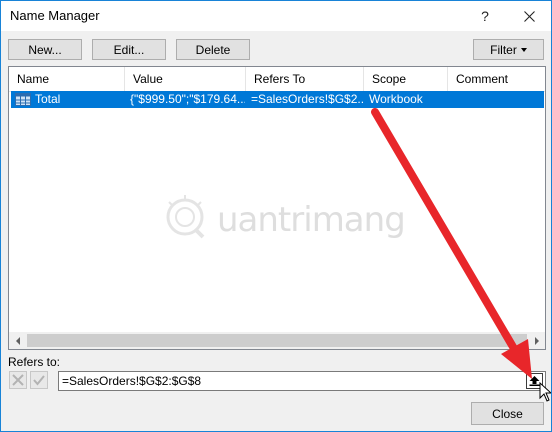  What do you see at coordinates (302, 381) in the screenshot?
I see `refers-to-input: =SalesOrders!$G$2:$G$8` at bounding box center [302, 381].